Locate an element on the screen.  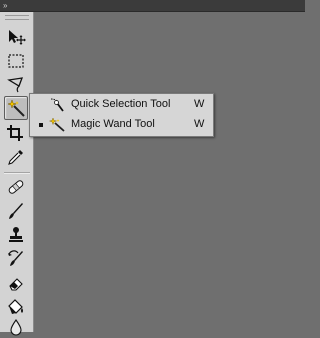
toolbar-divider is located at coordinates (17, 173).